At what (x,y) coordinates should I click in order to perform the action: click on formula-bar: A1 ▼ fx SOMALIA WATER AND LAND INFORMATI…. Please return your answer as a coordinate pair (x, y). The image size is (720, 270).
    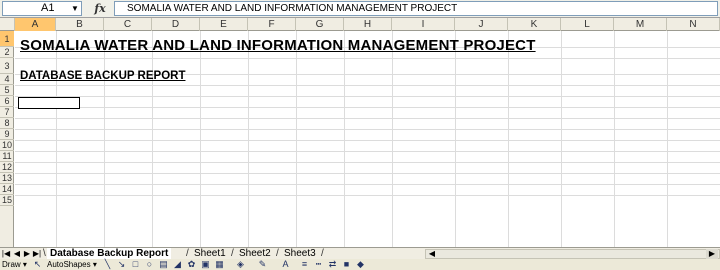
    Looking at the image, I should click on (360, 9).